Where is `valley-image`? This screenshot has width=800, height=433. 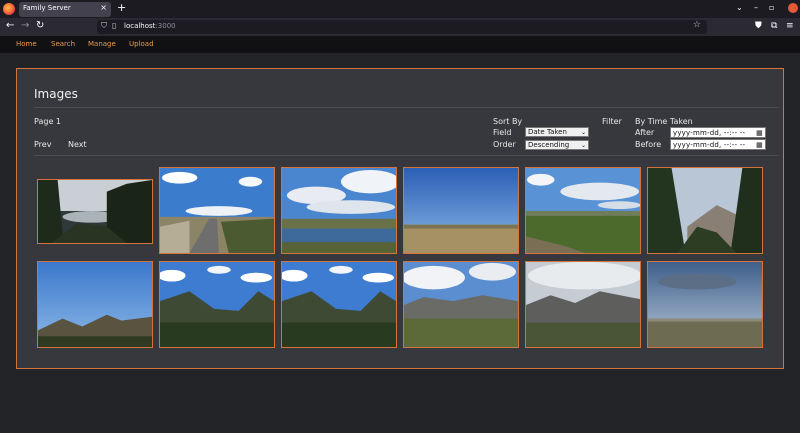 valley-image is located at coordinates (217, 304).